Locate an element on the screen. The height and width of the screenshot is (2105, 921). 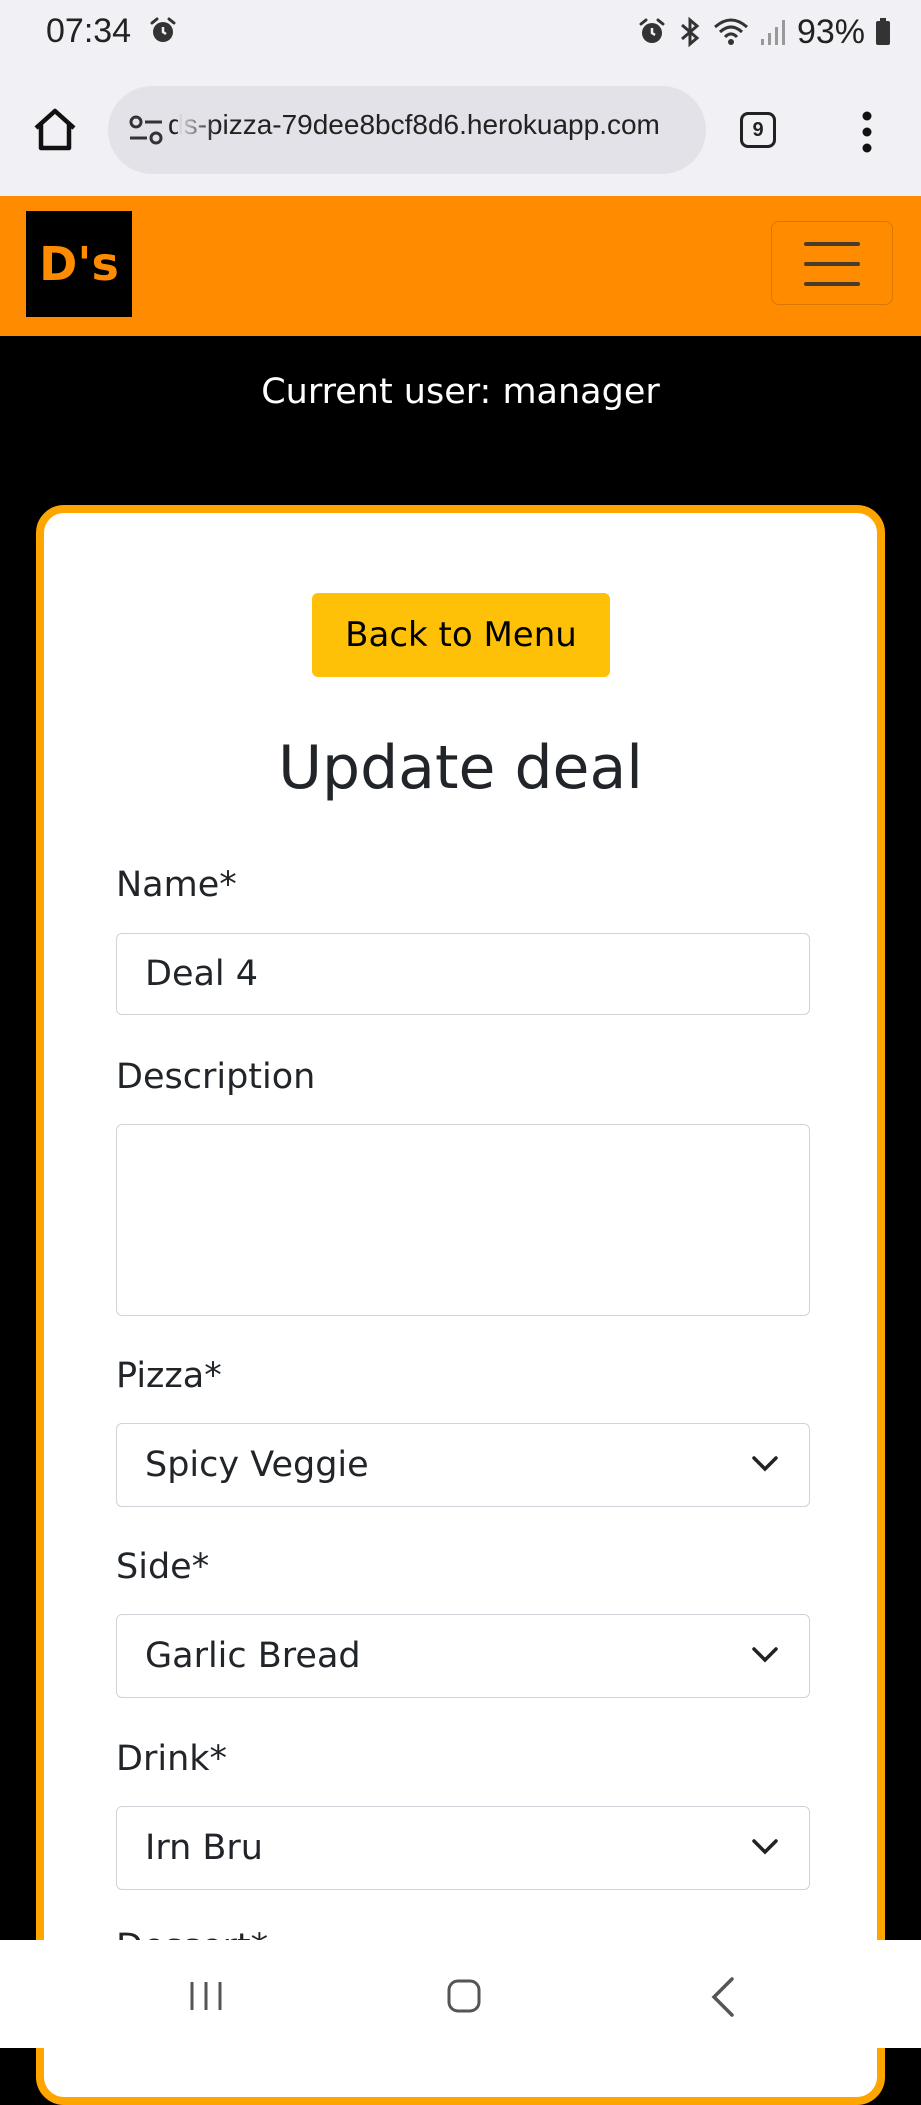
back-to-menu-button: Back to Menu is located at coordinates (461, 635).